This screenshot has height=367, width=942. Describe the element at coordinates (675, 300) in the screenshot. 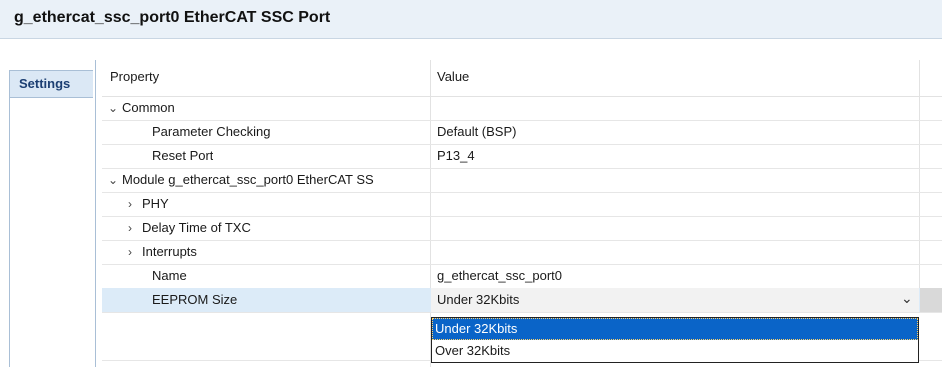

I see `eeprom-size-select: Under 32Kbits ⌄` at that location.